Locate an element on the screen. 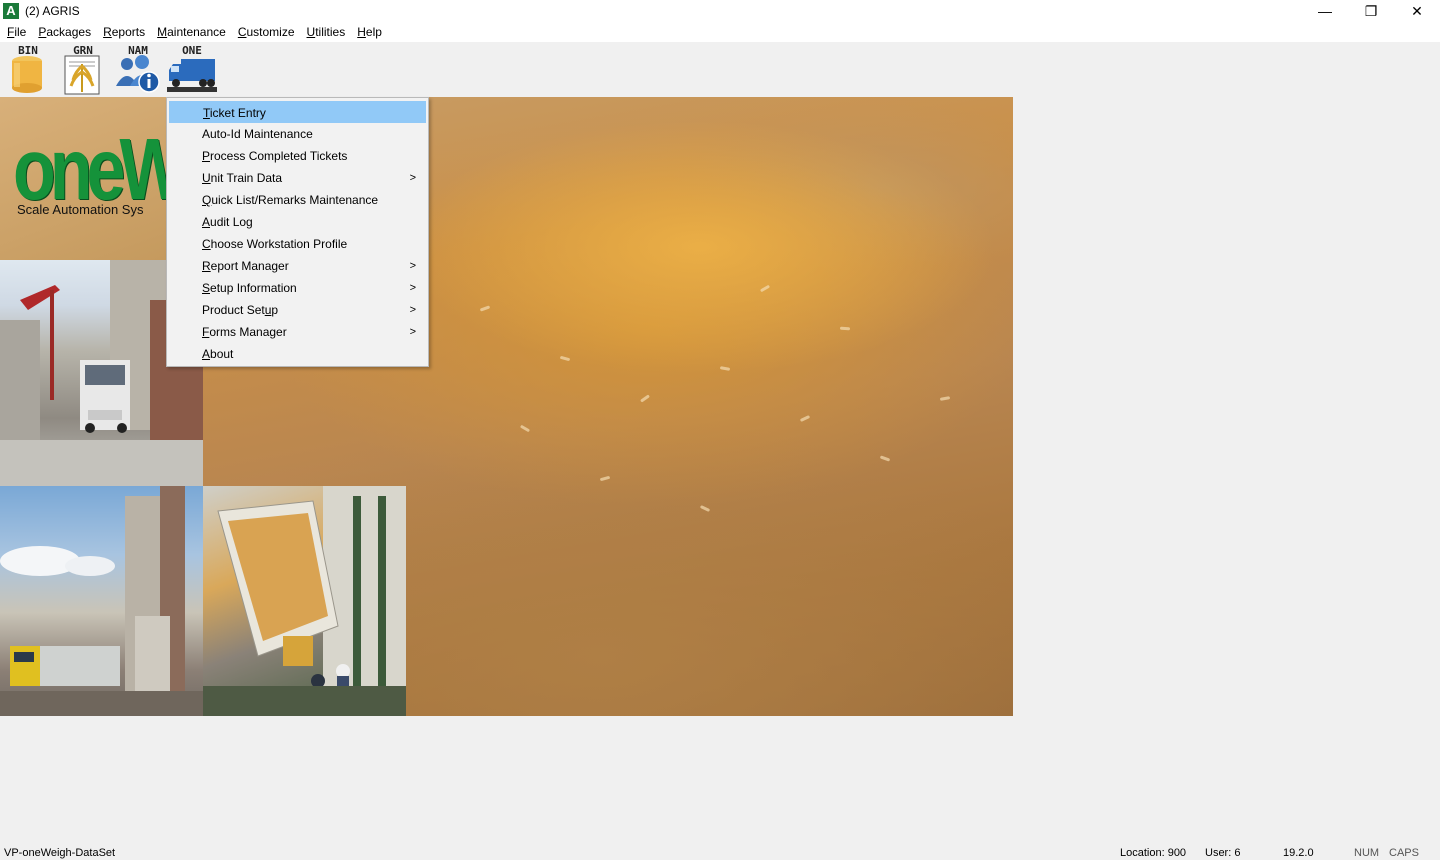 The image size is (1440, 860). menu-label: eports is located at coordinates (128, 32).